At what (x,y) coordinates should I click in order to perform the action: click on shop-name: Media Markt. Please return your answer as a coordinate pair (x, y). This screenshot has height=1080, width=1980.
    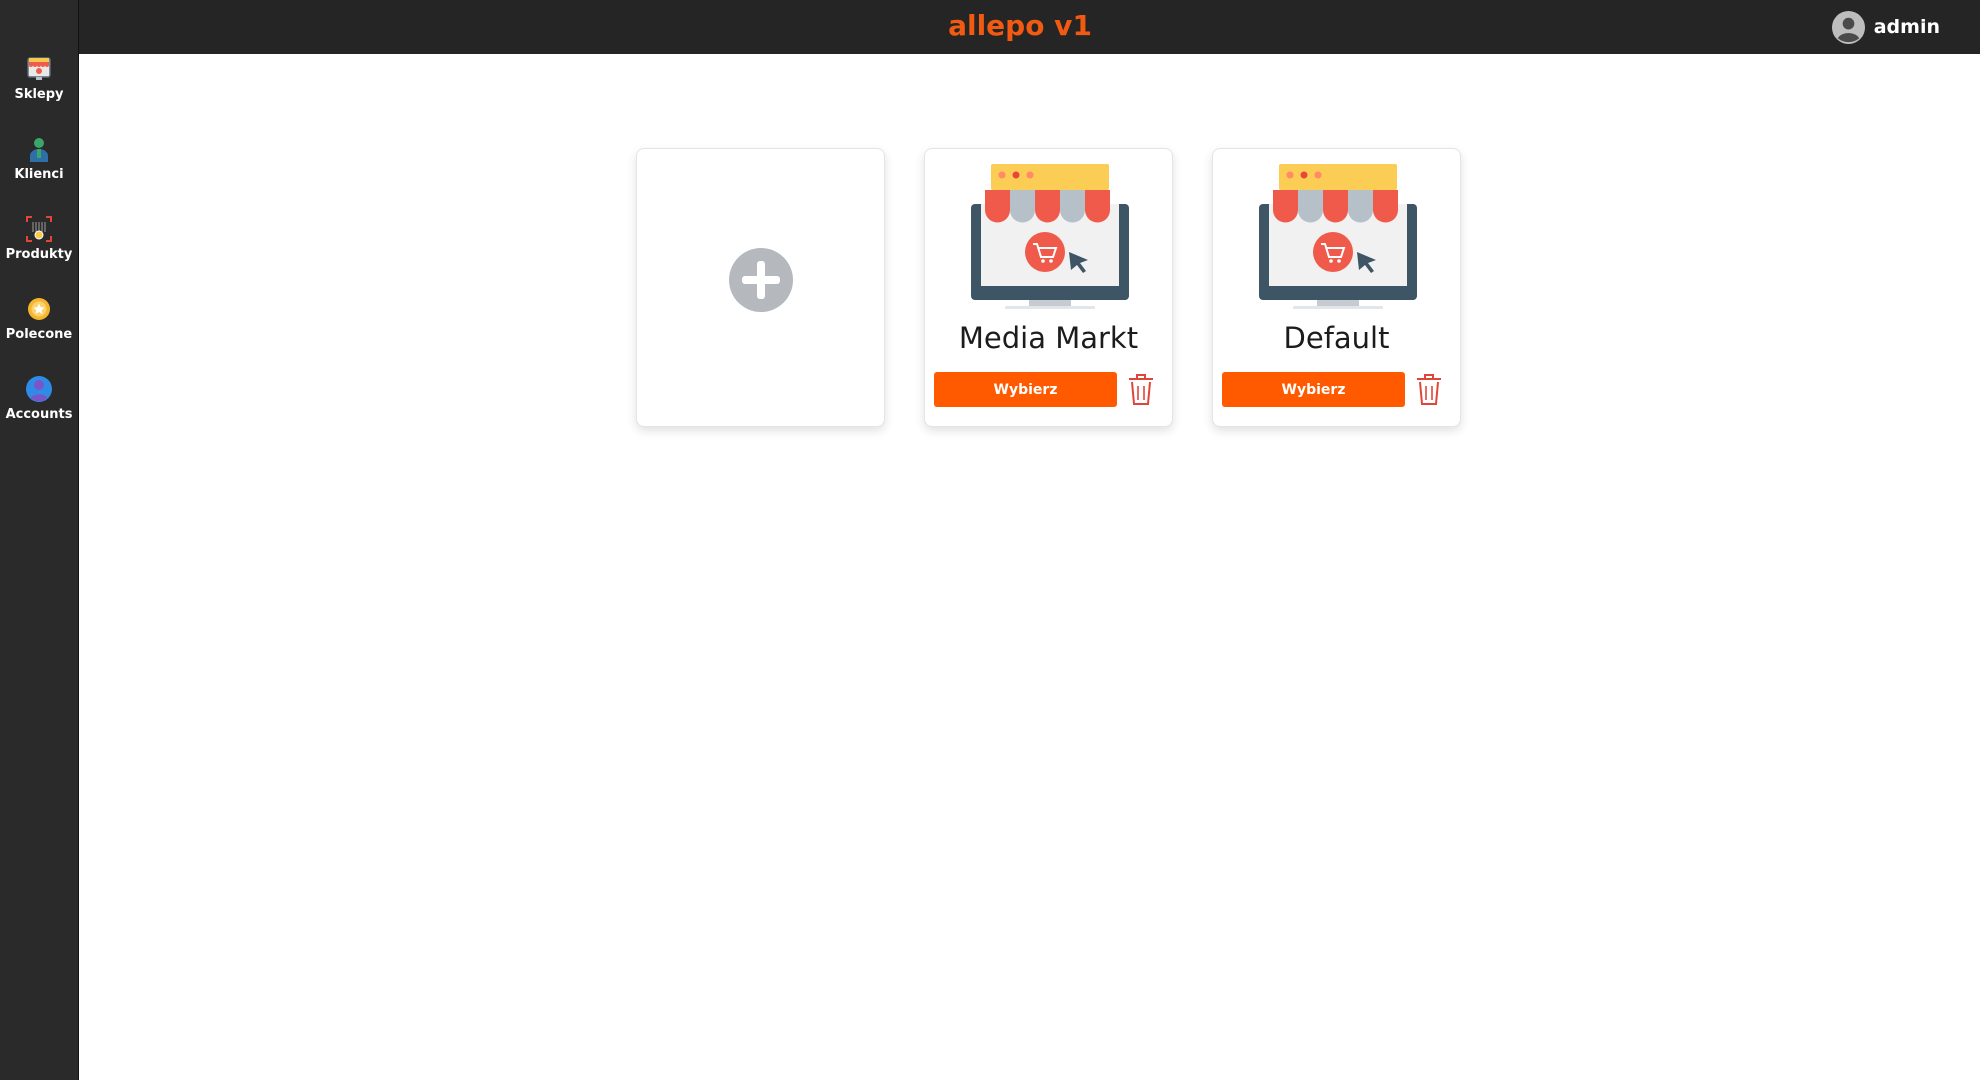
    Looking at the image, I should click on (1048, 338).